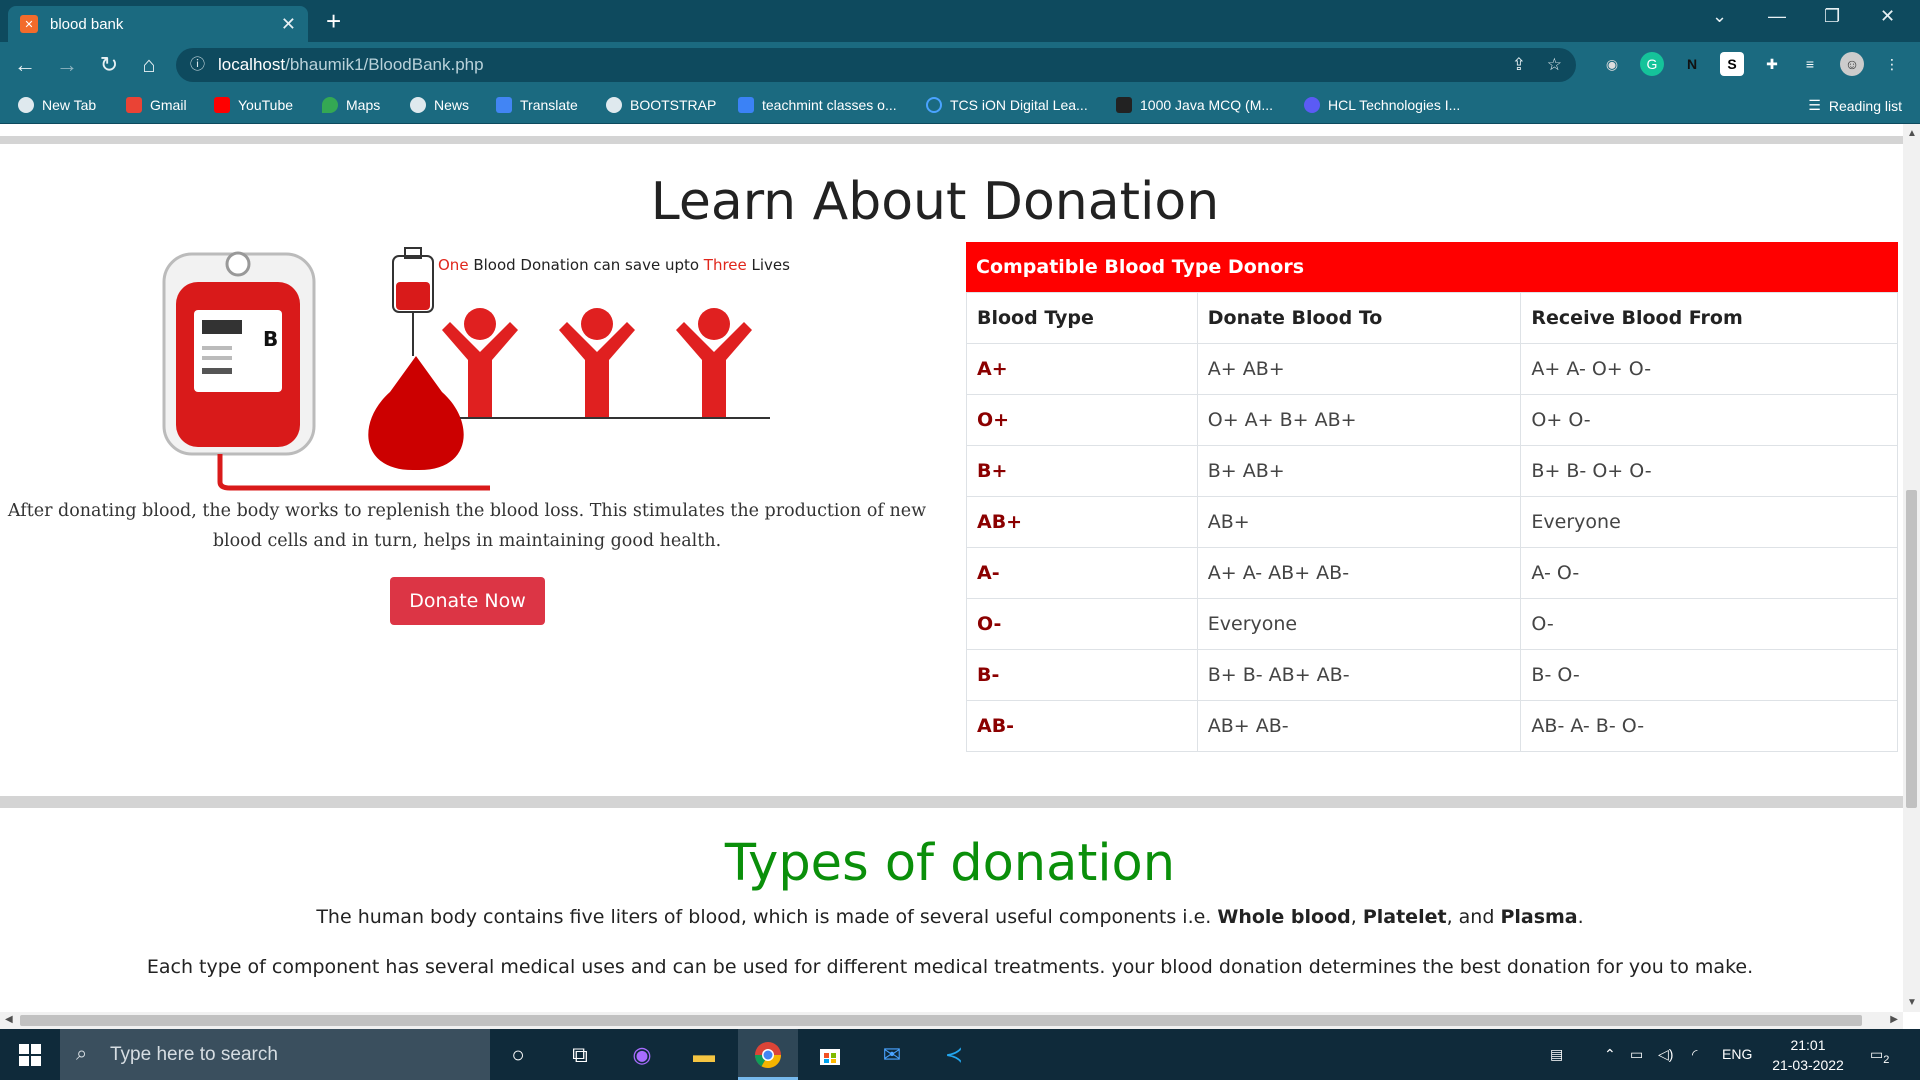  What do you see at coordinates (1732, 64) in the screenshot?
I see `extension-s-icon: S` at bounding box center [1732, 64].